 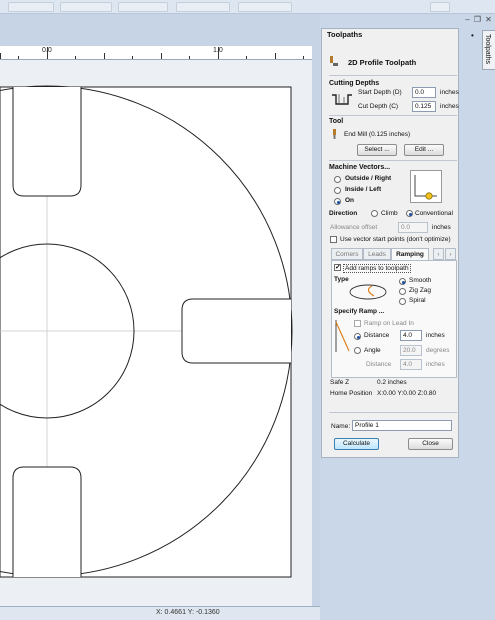 I want to click on calculate-button: Calculate, so click(x=356, y=444).